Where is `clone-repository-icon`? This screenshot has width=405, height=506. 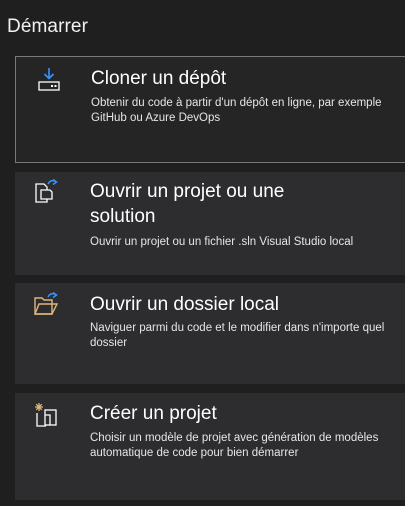
clone-repository-icon is located at coordinates (49, 79).